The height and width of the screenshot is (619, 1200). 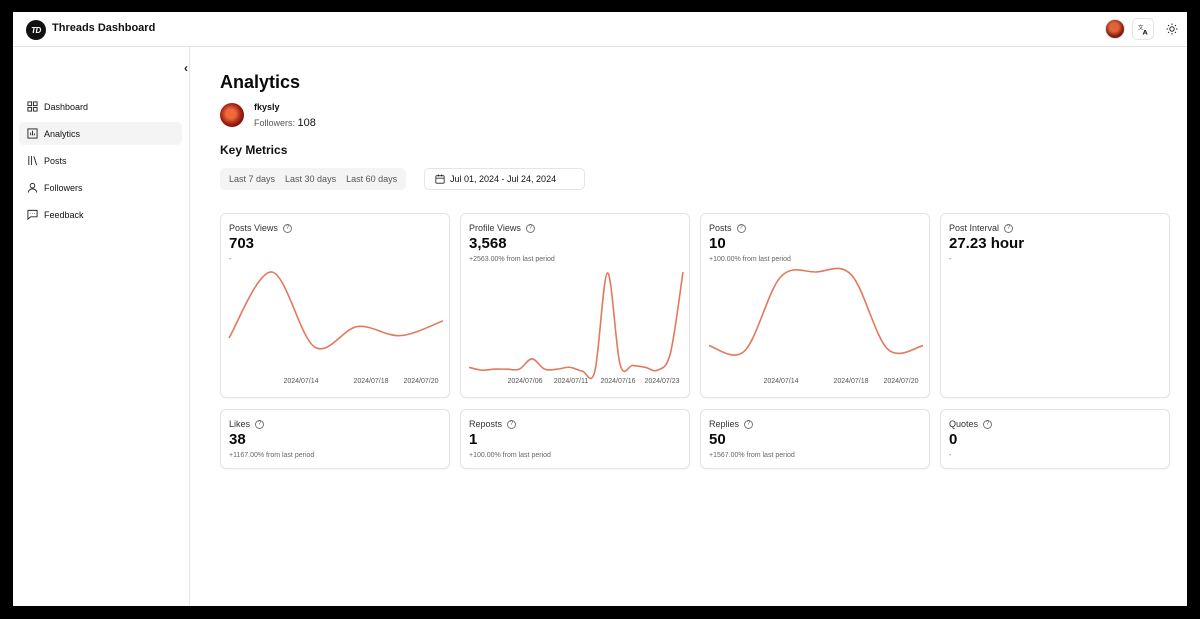 What do you see at coordinates (100, 106) in the screenshot?
I see `sidebar-item-dashboard: Dashboard` at bounding box center [100, 106].